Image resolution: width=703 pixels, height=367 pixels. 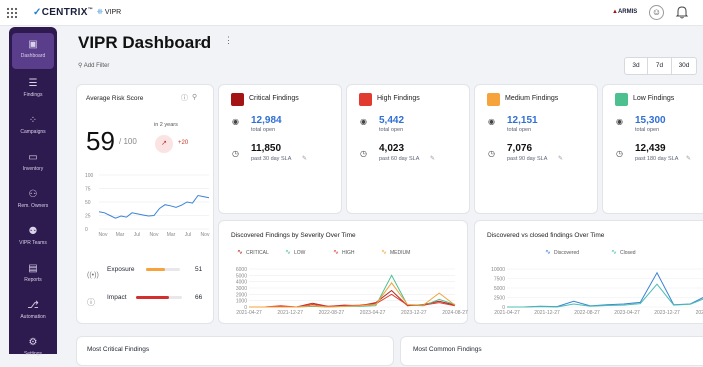 I want to click on x-tick-label: Jul, so click(x=137, y=235).